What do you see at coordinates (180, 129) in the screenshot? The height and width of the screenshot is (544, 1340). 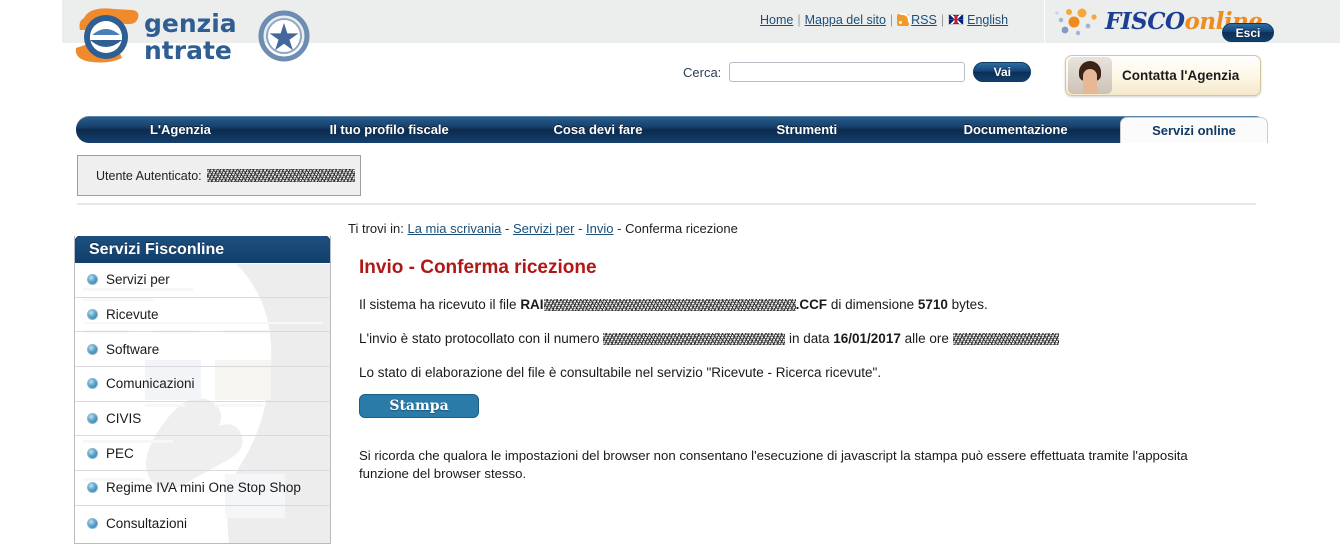 I see `nav-item-lagenzia: L'Agenzia` at bounding box center [180, 129].